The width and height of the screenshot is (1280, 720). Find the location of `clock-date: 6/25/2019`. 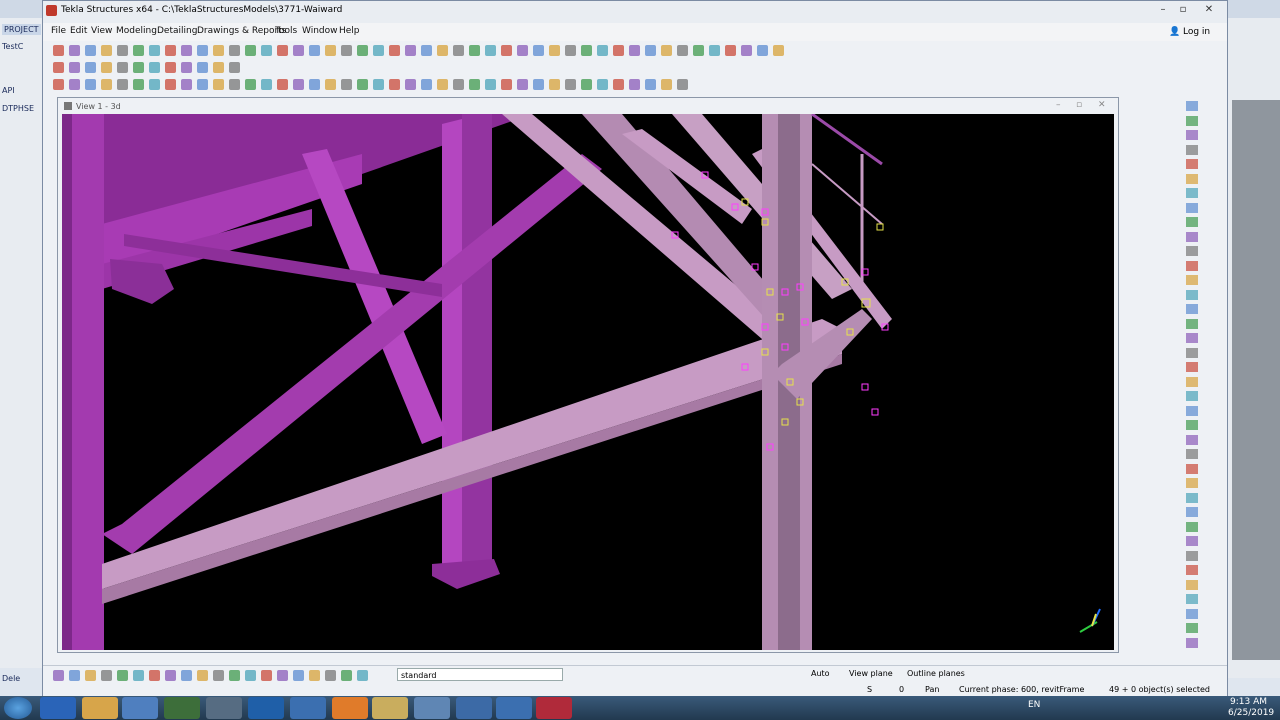

clock-date: 6/25/2019 is located at coordinates (1251, 713).